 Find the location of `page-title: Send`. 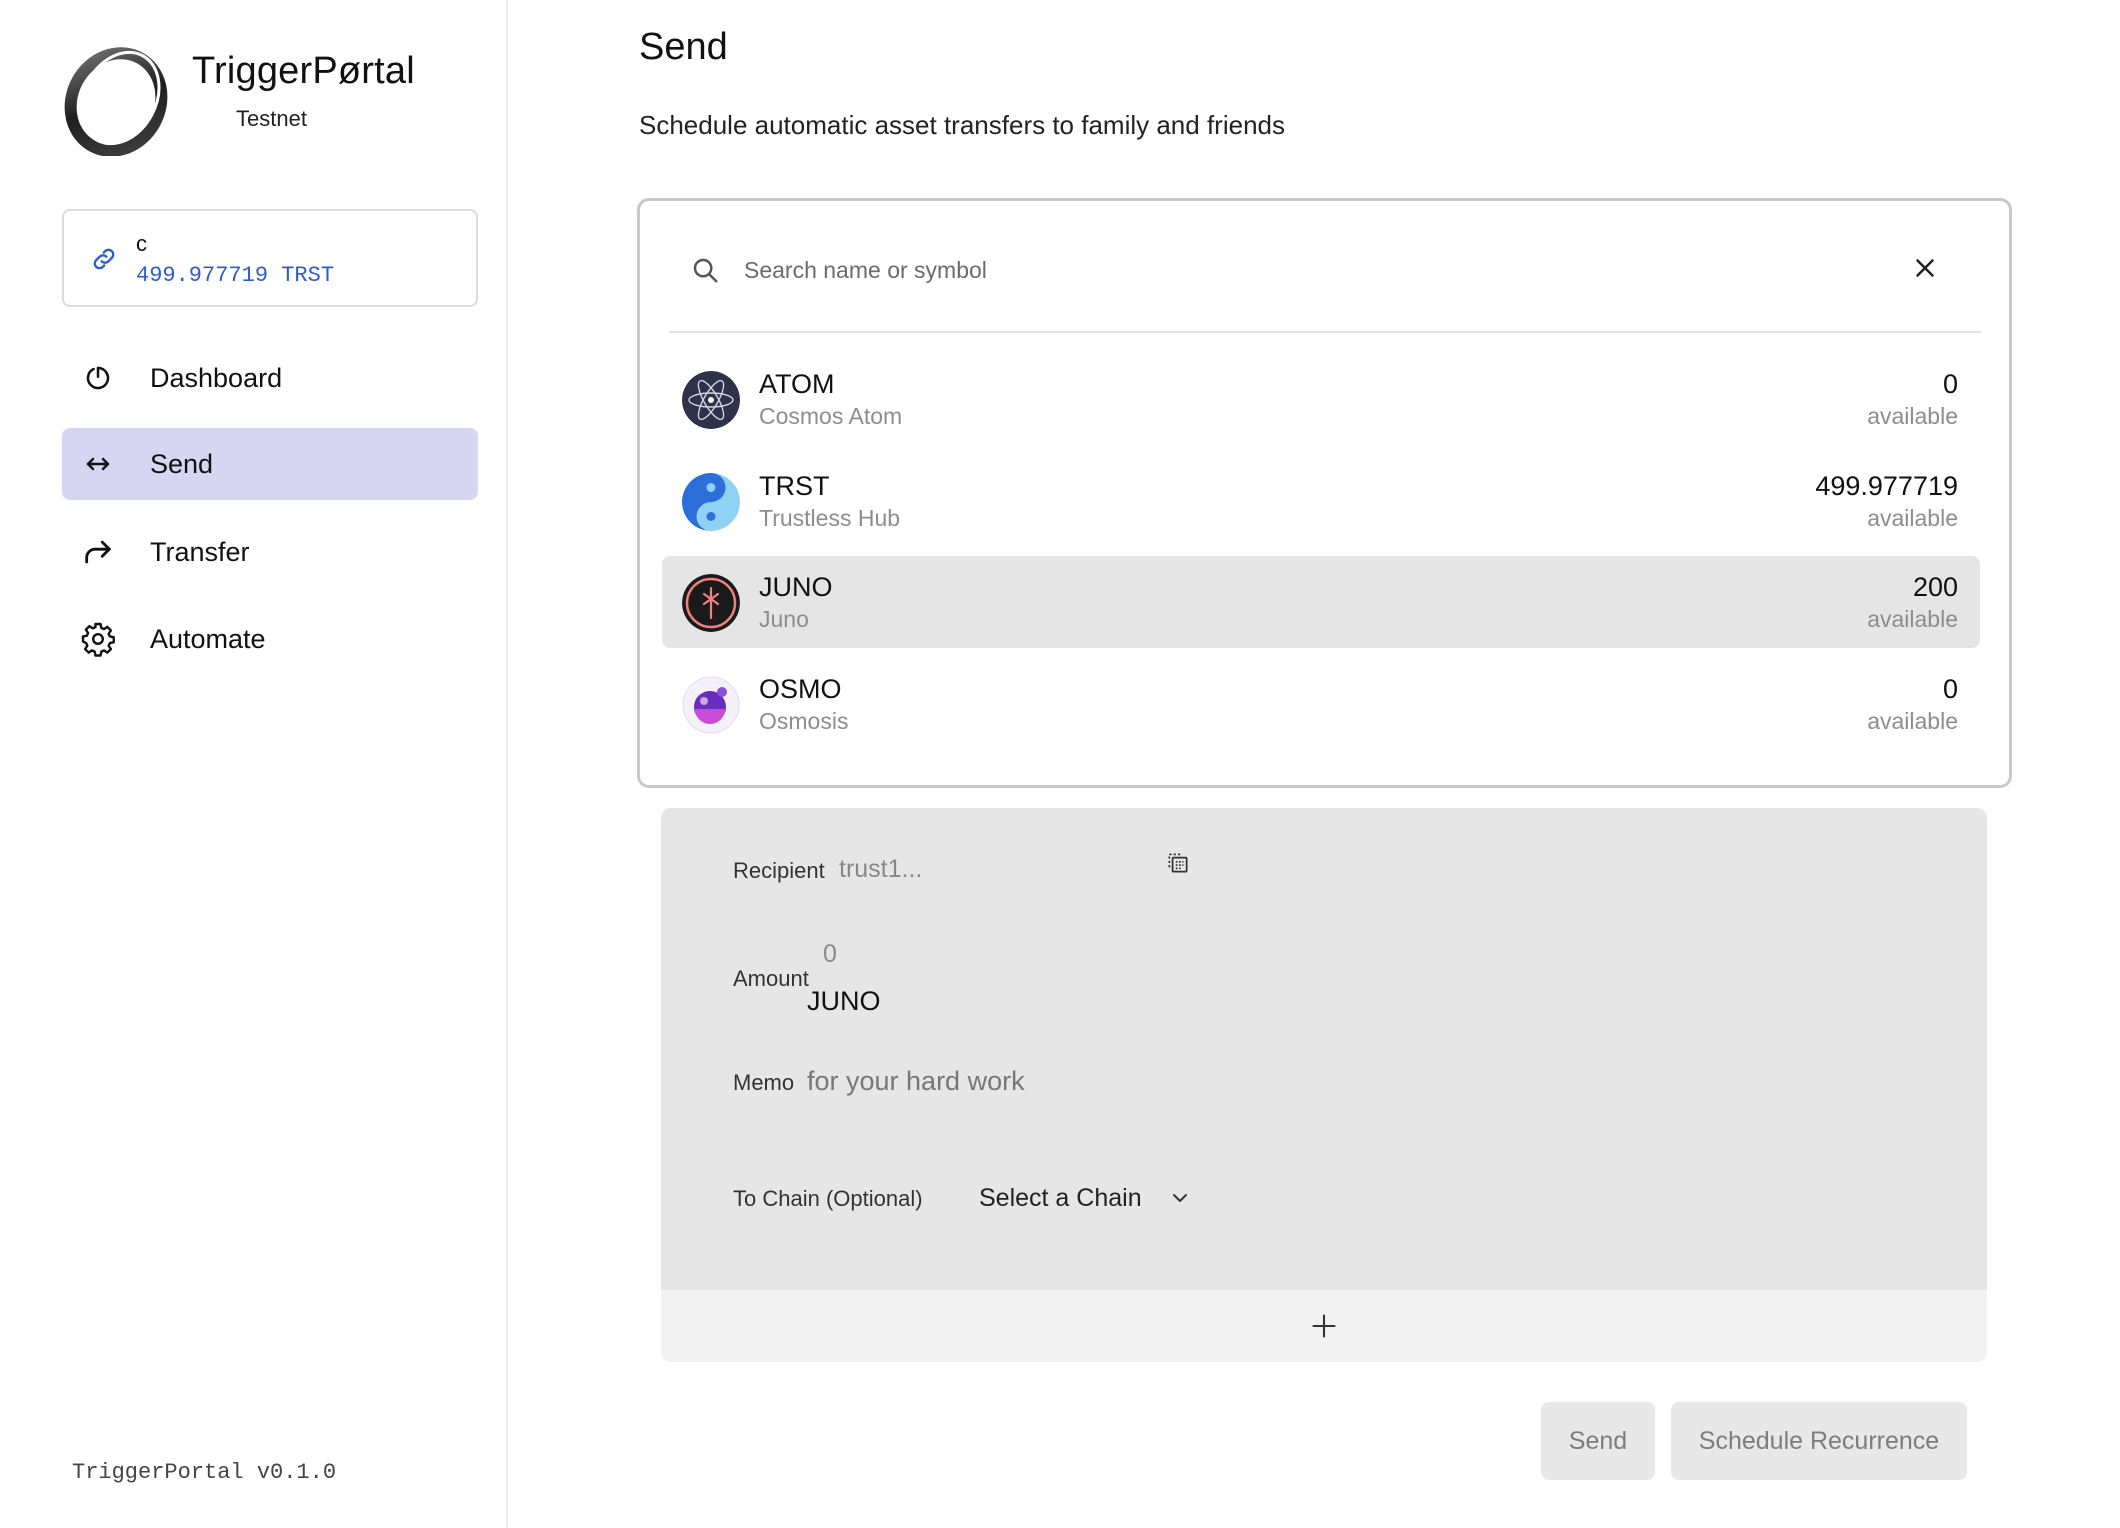

page-title: Send is located at coordinates (683, 47).